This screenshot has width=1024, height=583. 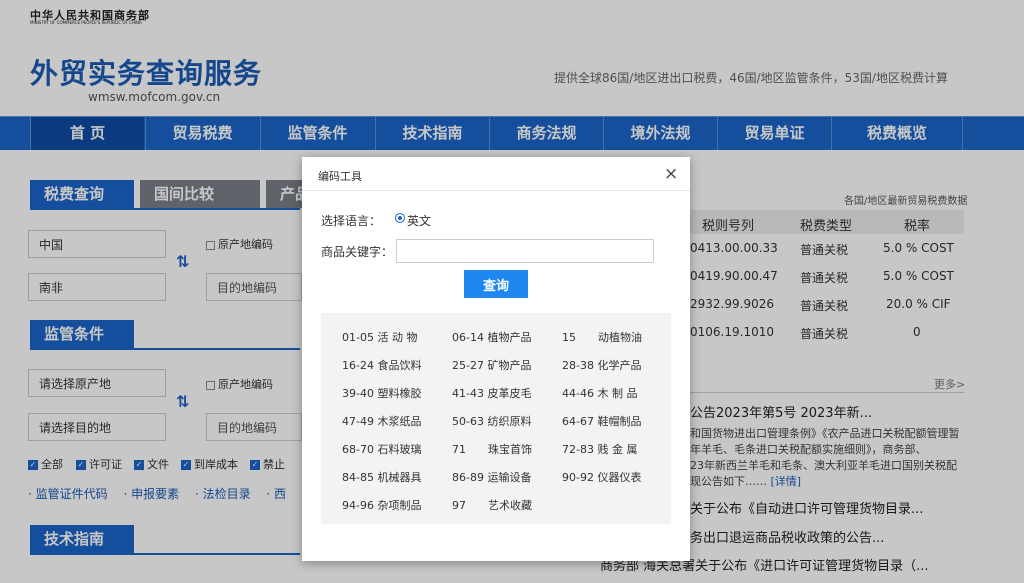 What do you see at coordinates (492, 449) in the screenshot?
I see `category-item: 71 珠宝首饰` at bounding box center [492, 449].